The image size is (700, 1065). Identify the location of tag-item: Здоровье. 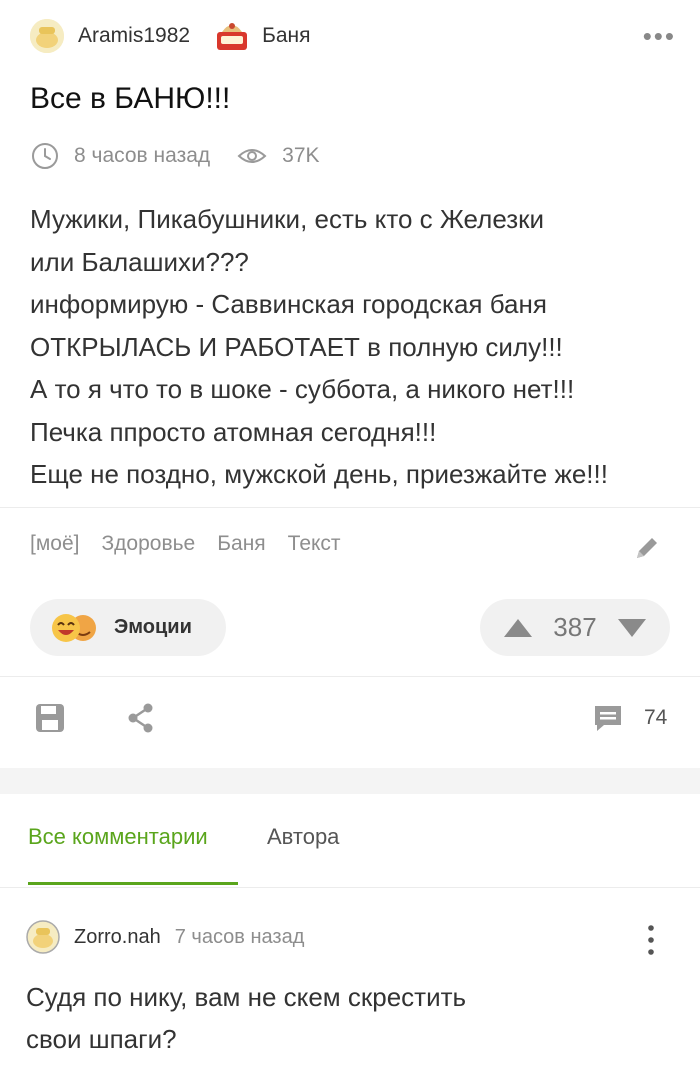
(148, 544).